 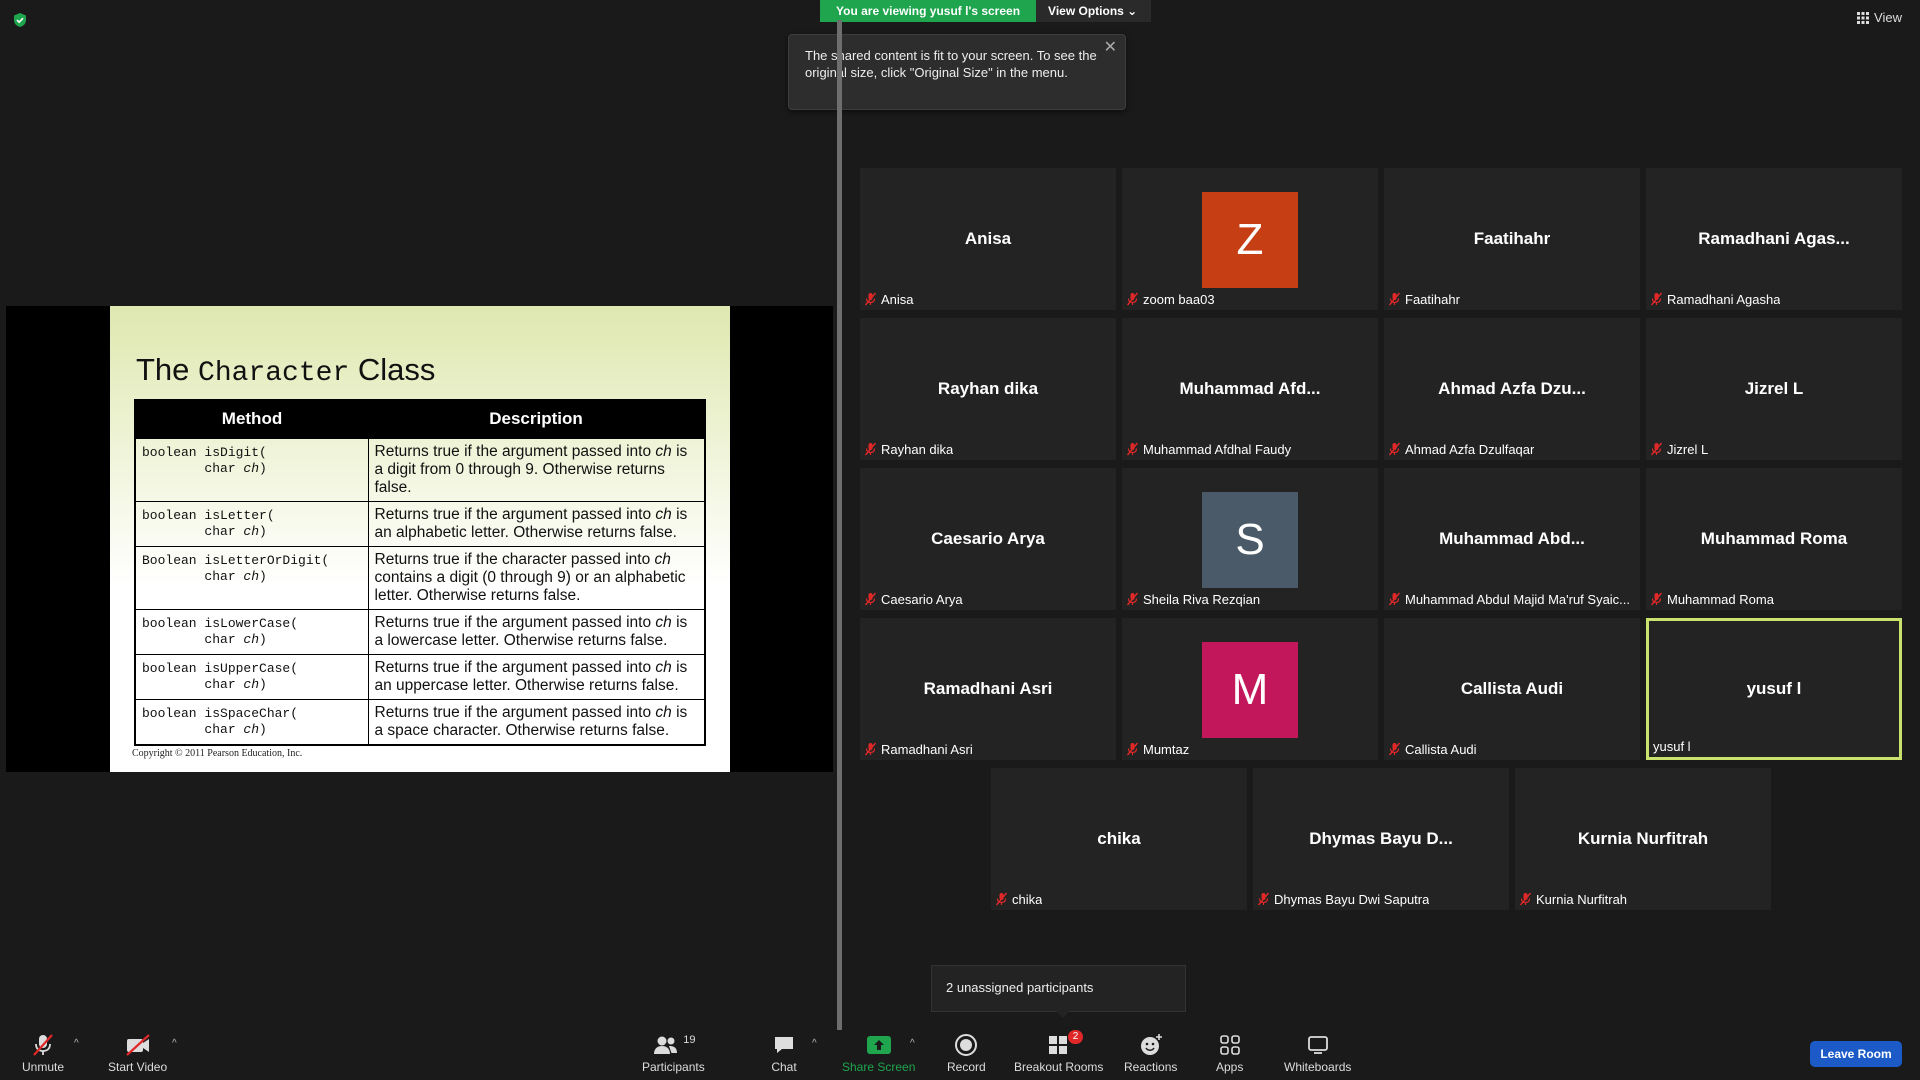 What do you see at coordinates (1432, 299) in the screenshot?
I see `participant-name-text: Faatihahr` at bounding box center [1432, 299].